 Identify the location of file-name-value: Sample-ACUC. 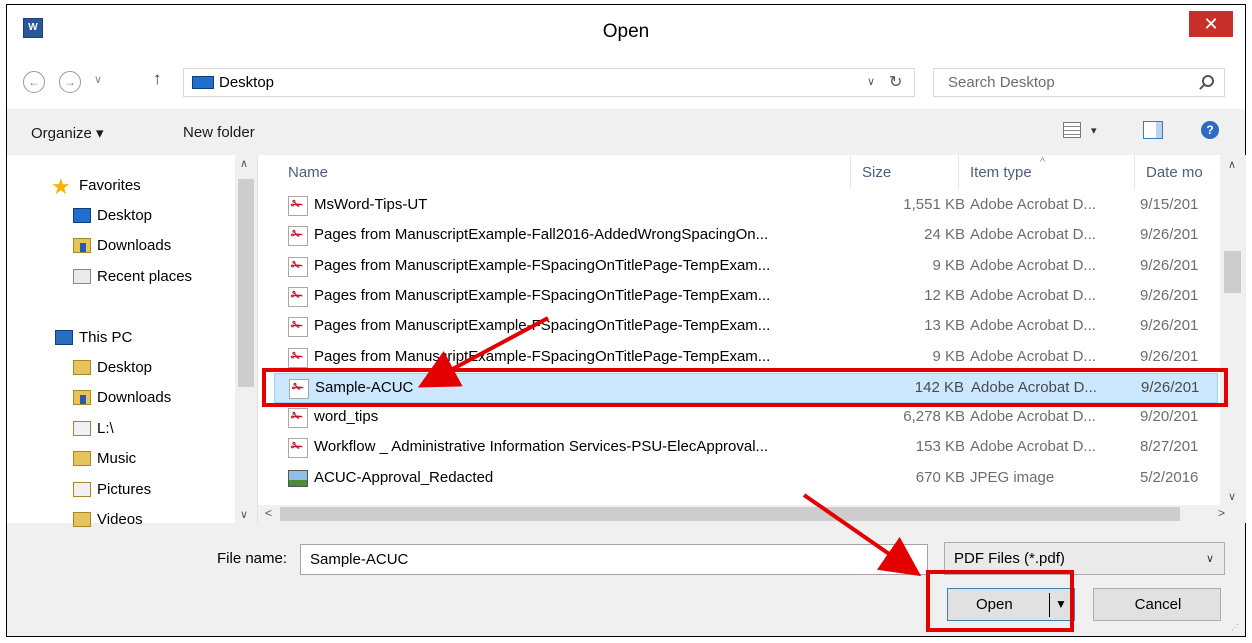
(359, 559).